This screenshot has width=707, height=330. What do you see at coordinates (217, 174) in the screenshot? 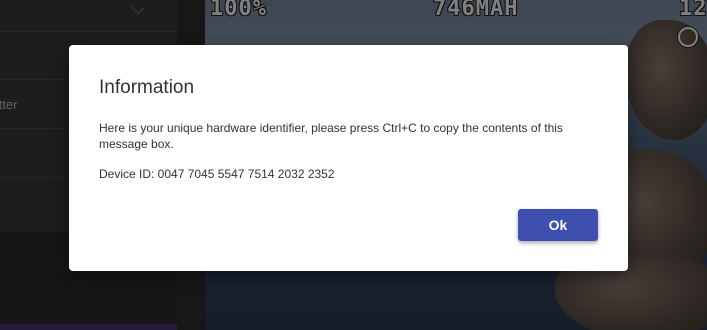
I see `device-id-text: Device ID: 0047 7045 5547 7514 2032 2352` at bounding box center [217, 174].